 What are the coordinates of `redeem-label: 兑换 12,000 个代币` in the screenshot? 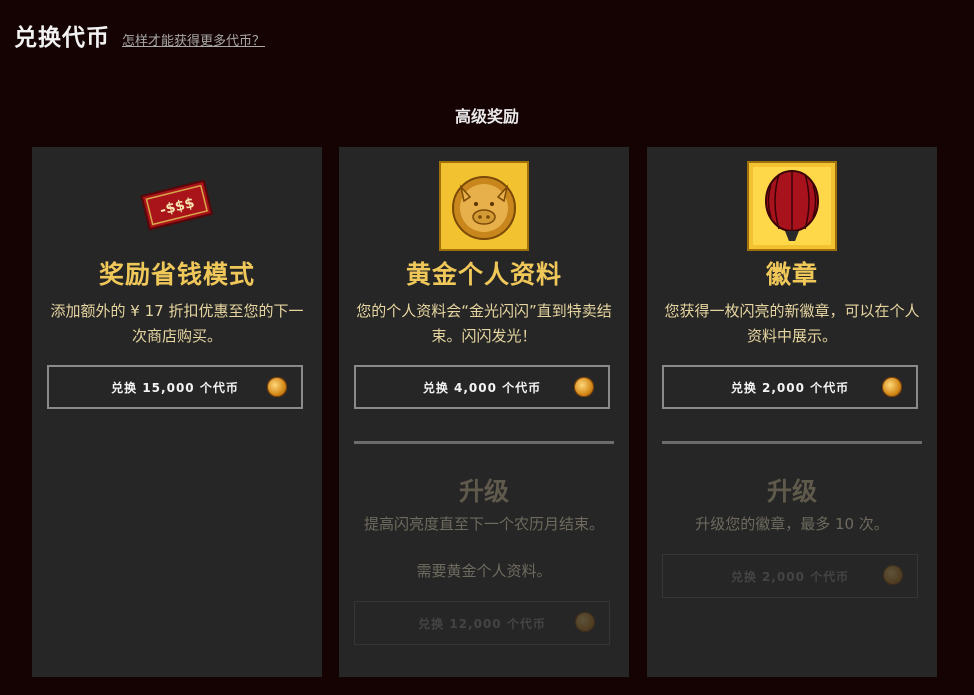 It's located at (482, 623).